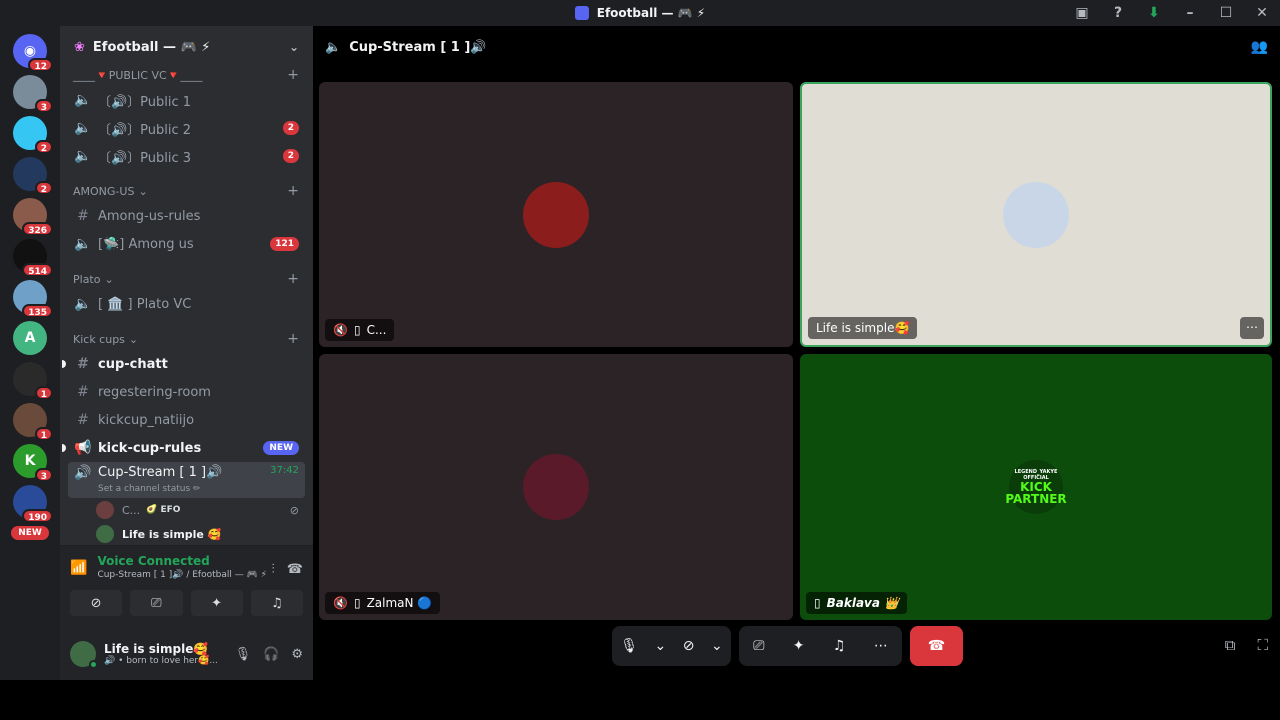 The height and width of the screenshot is (720, 1280). I want to click on guild-badge: 3, so click(43, 106).